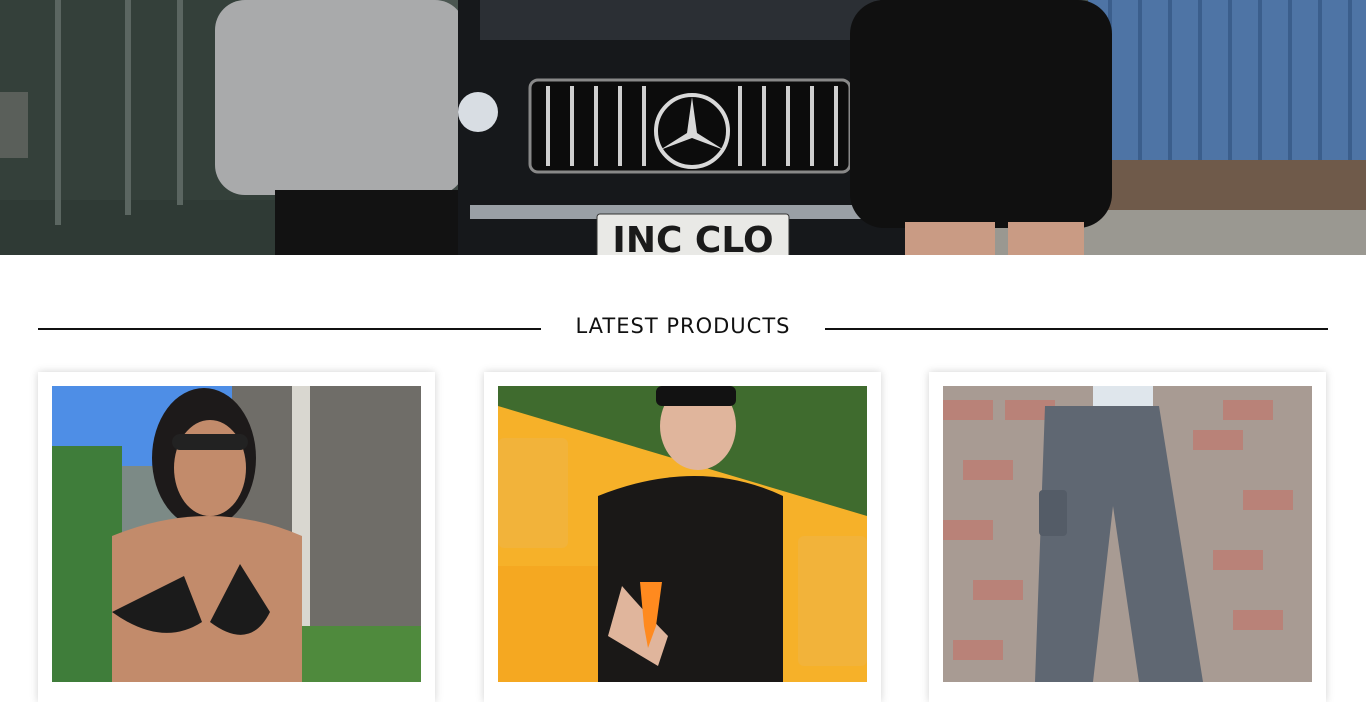 The height and width of the screenshot is (702, 1366). Describe the element at coordinates (1076, 329) in the screenshot. I see `heading-divider-right` at that location.